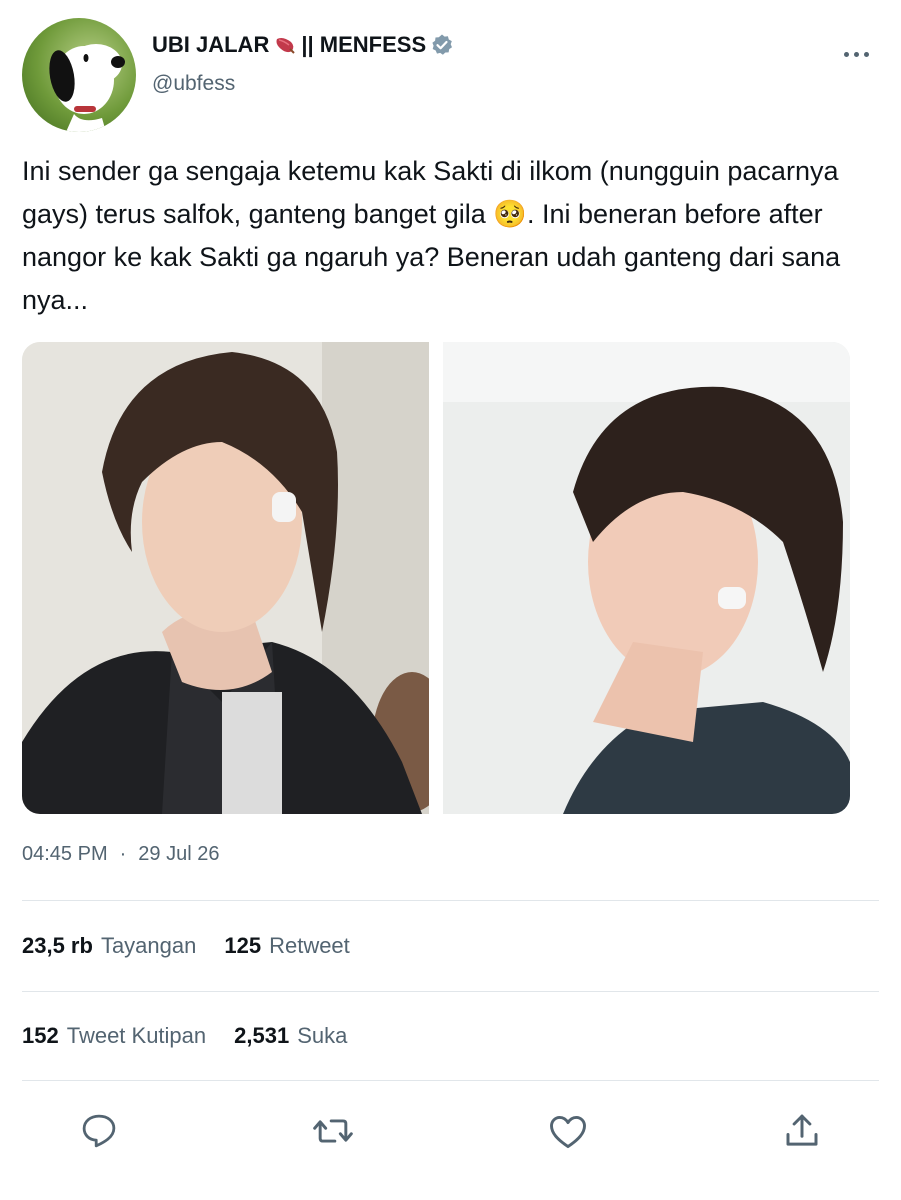 The width and height of the screenshot is (901, 1200). I want to click on share-button, so click(802, 1131).